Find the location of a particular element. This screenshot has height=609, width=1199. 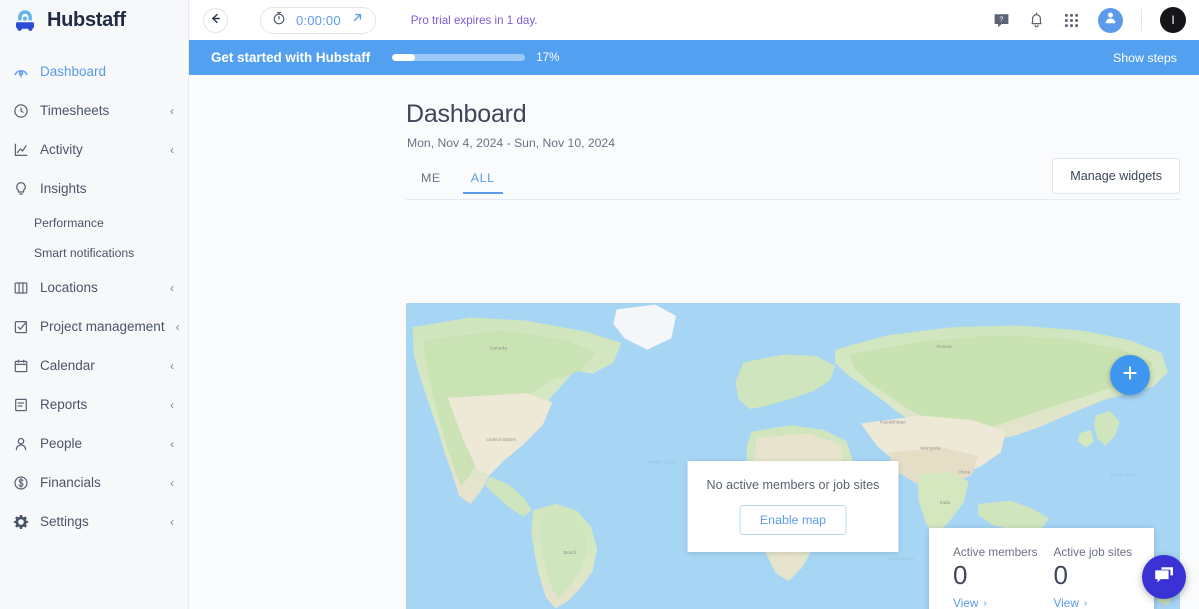

timer-widget: 0:00:00 is located at coordinates (318, 20).